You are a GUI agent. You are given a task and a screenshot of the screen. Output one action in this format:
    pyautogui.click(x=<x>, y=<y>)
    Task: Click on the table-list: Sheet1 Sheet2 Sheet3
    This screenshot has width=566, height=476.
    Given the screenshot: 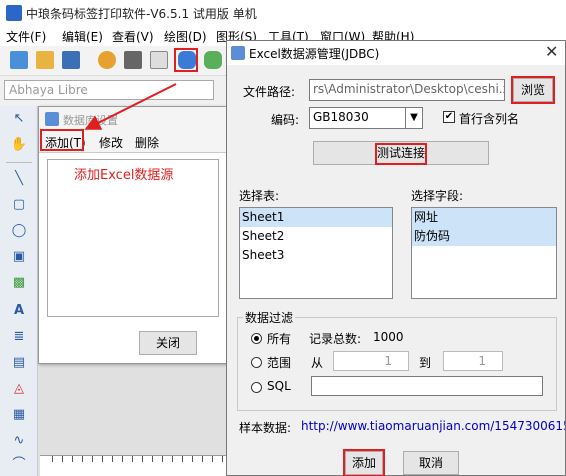 What is the action you would take?
    pyautogui.click(x=316, y=253)
    